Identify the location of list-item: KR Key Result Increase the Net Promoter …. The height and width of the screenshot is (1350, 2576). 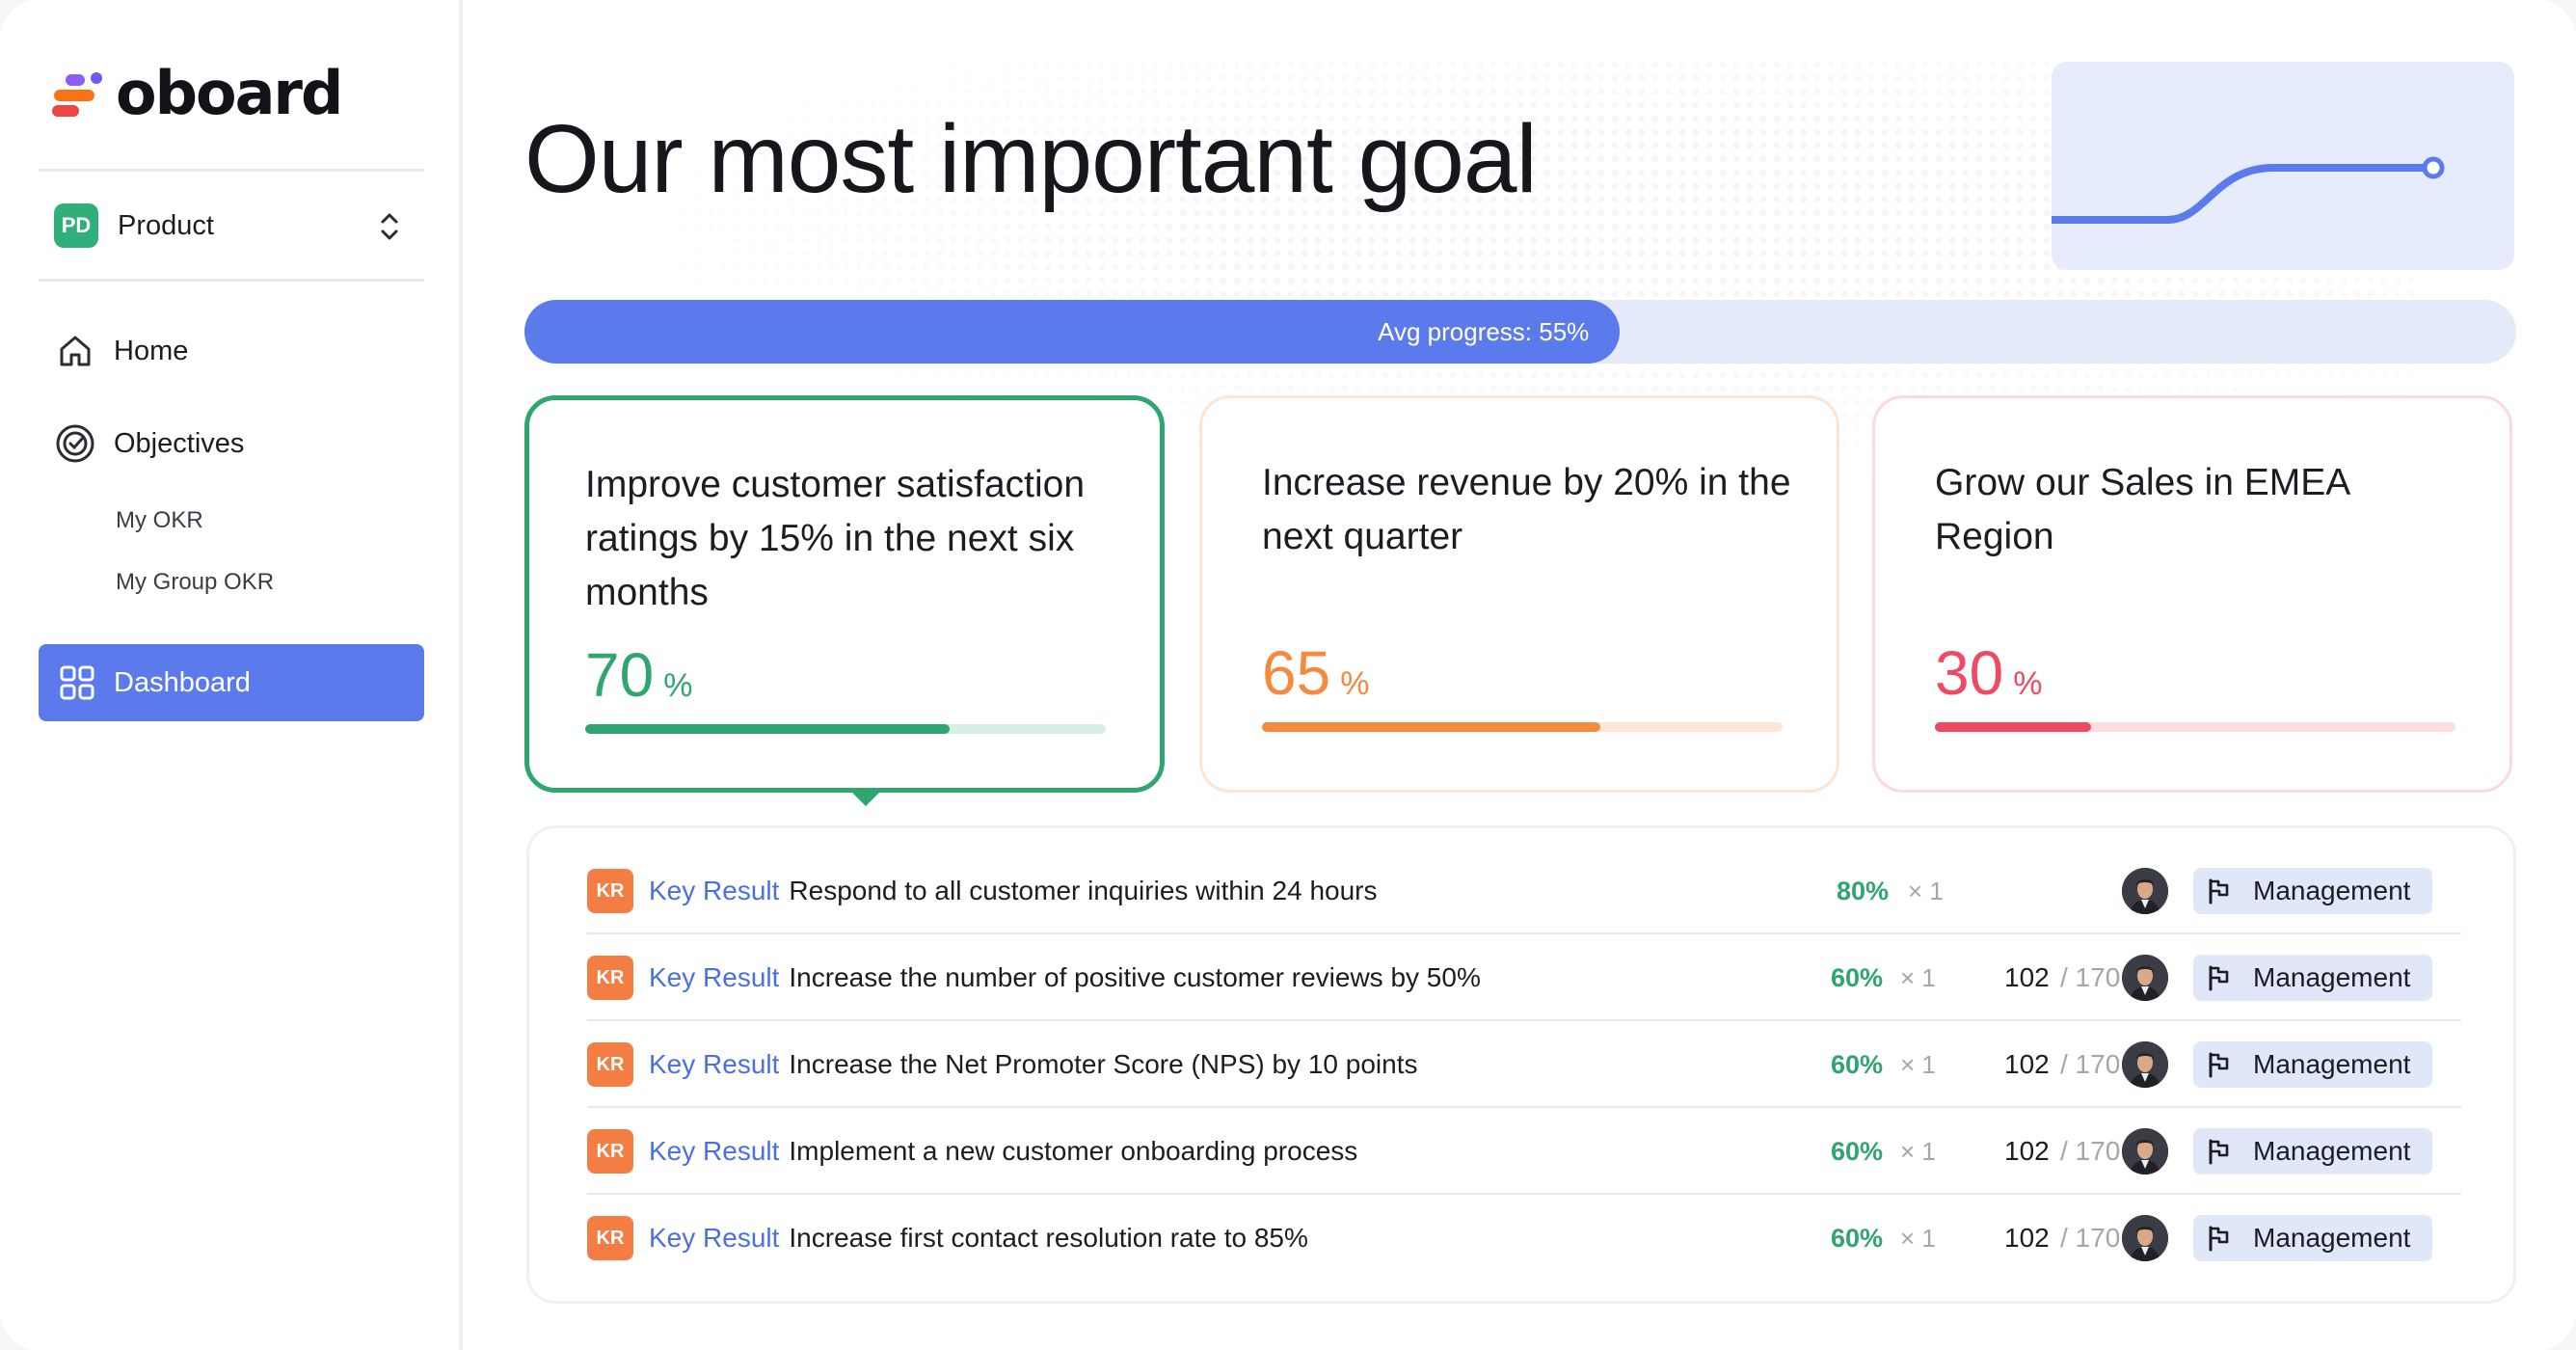
(1524, 1064).